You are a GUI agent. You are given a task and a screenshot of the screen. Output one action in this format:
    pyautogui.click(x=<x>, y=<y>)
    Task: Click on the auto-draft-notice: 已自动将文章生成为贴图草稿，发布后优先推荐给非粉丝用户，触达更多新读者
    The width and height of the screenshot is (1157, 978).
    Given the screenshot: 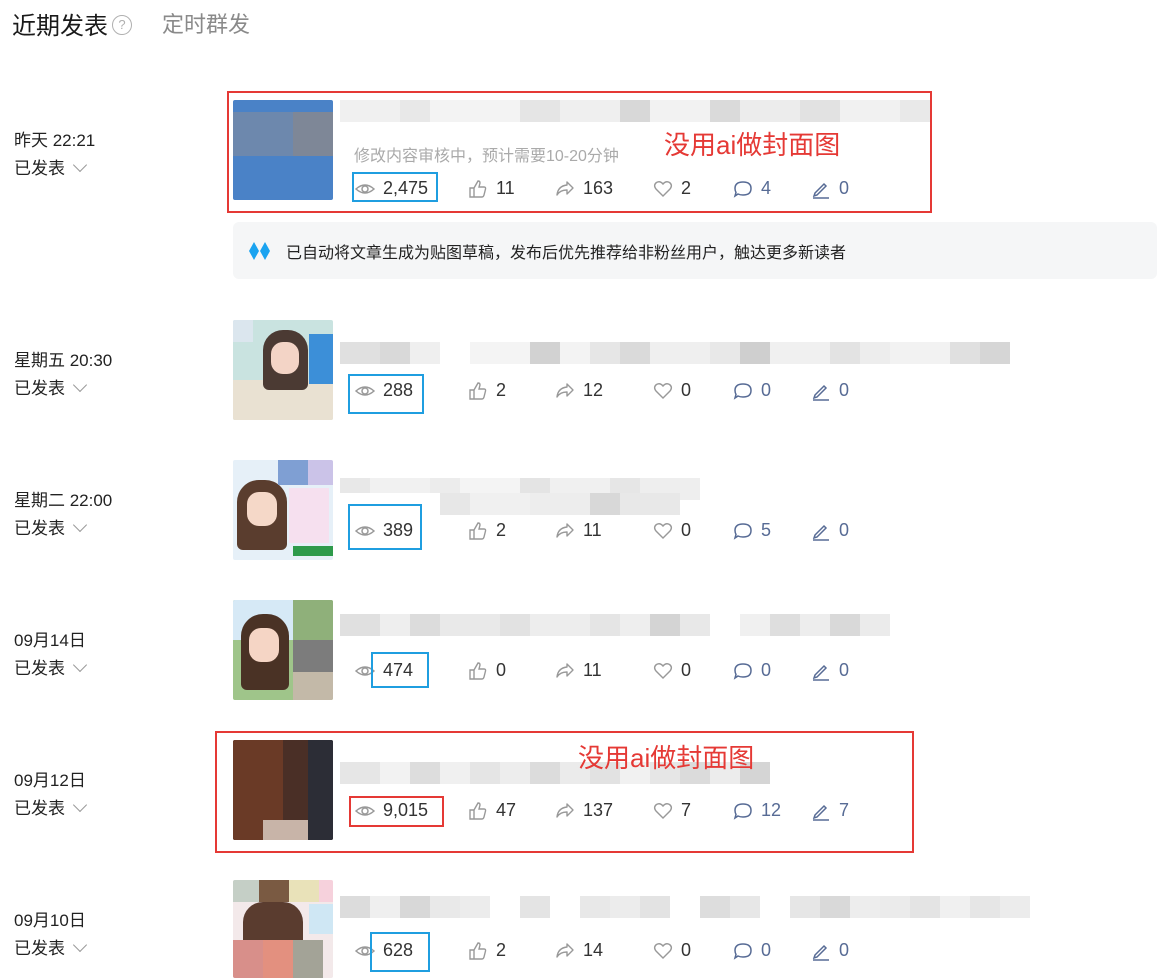 What is the action you would take?
    pyautogui.click(x=695, y=250)
    